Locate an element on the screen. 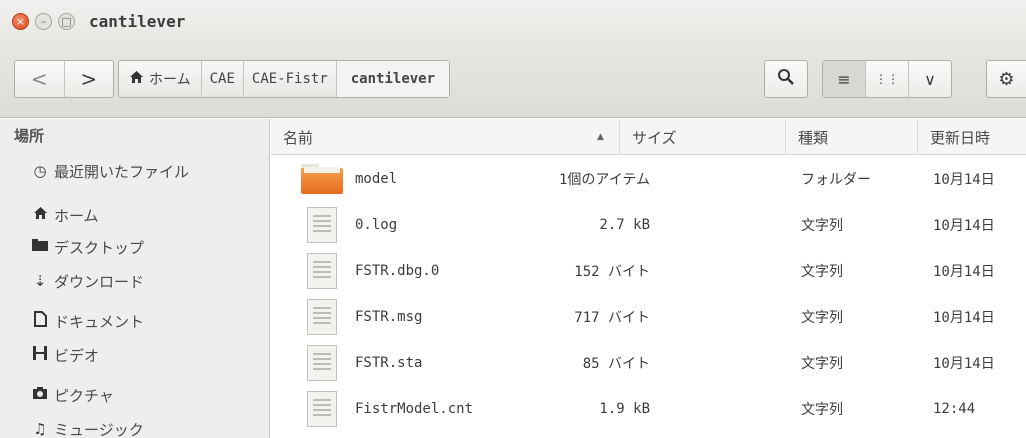 This screenshot has width=1026, height=438. column-header-row: 名前 ▲ サイズ 種類 更新日時 is located at coordinates (648, 137).